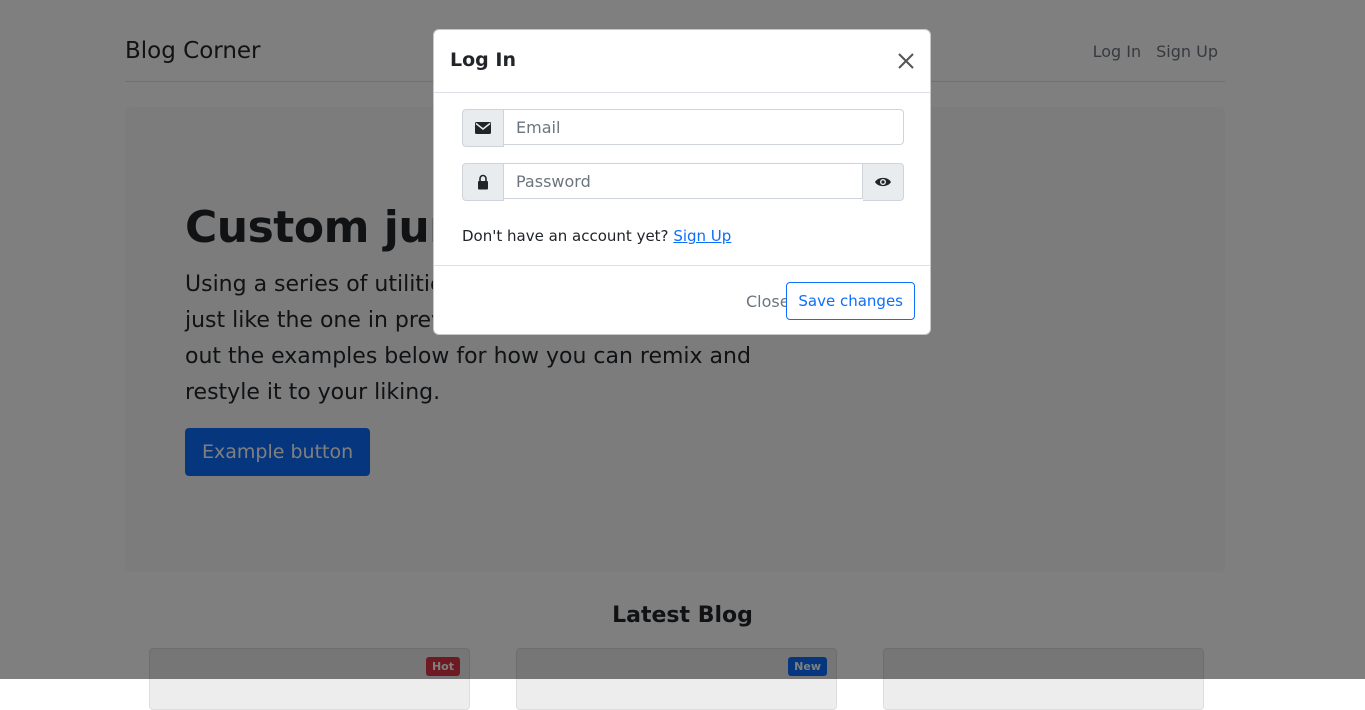 This screenshot has width=1365, height=710. Describe the element at coordinates (483, 182) in the screenshot. I see `lock-icon` at that location.